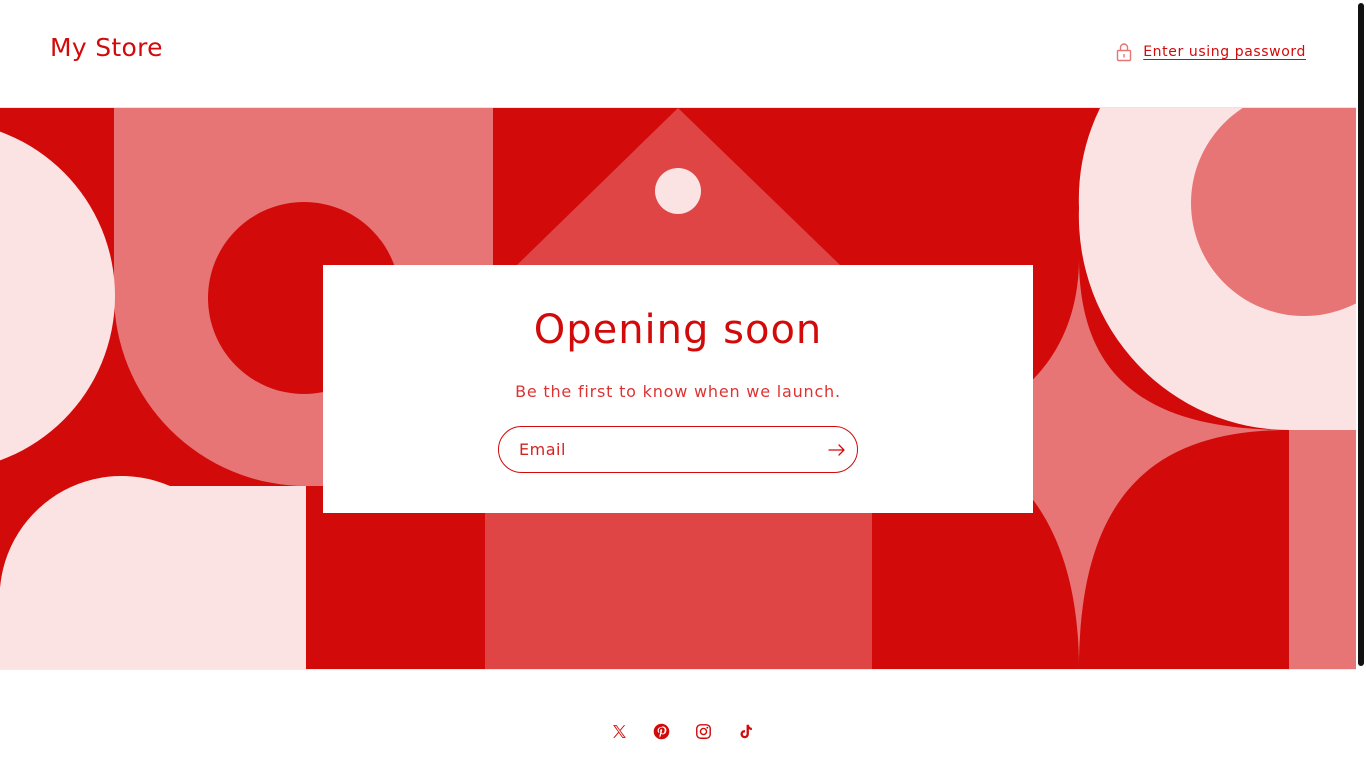  I want to click on social-links, so click(682, 731).